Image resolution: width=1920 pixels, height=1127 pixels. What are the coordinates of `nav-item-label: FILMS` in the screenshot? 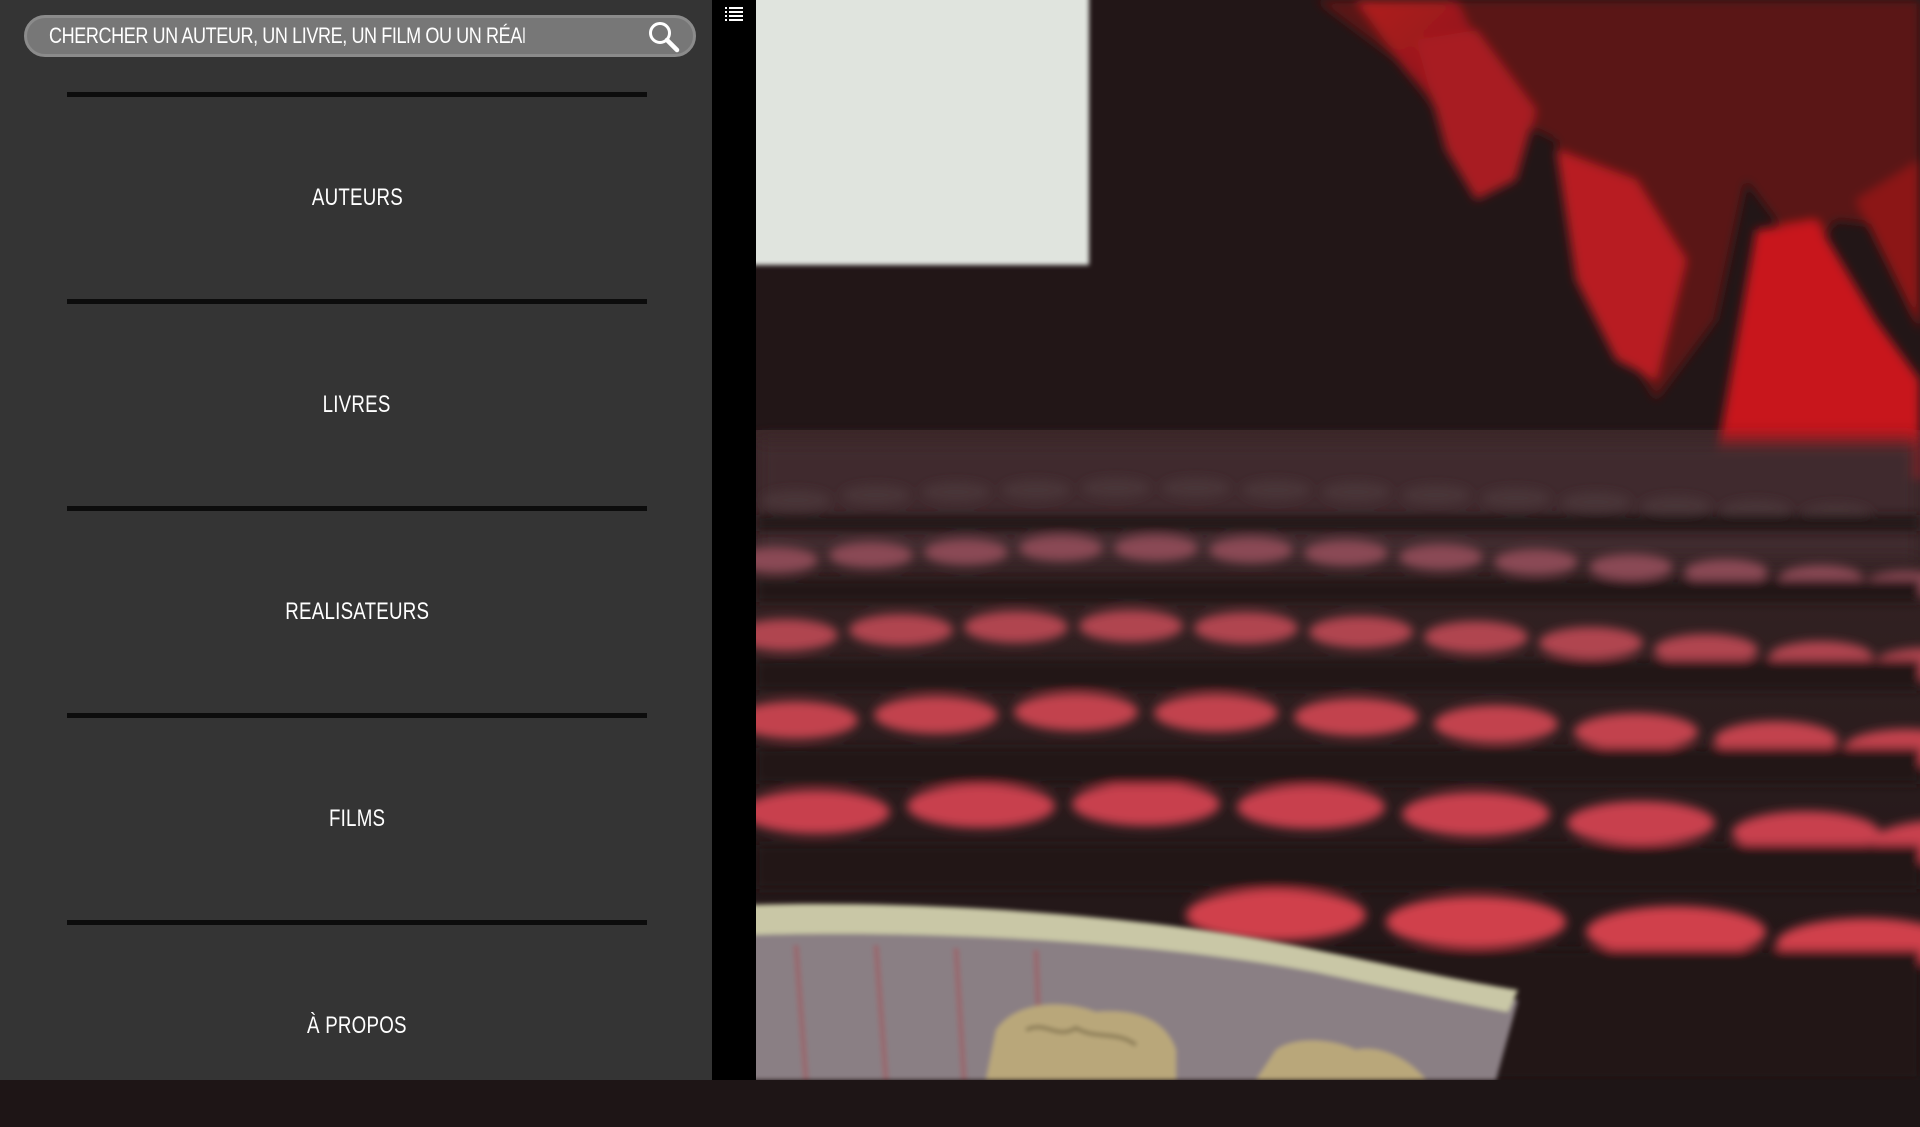 It's located at (357, 818).